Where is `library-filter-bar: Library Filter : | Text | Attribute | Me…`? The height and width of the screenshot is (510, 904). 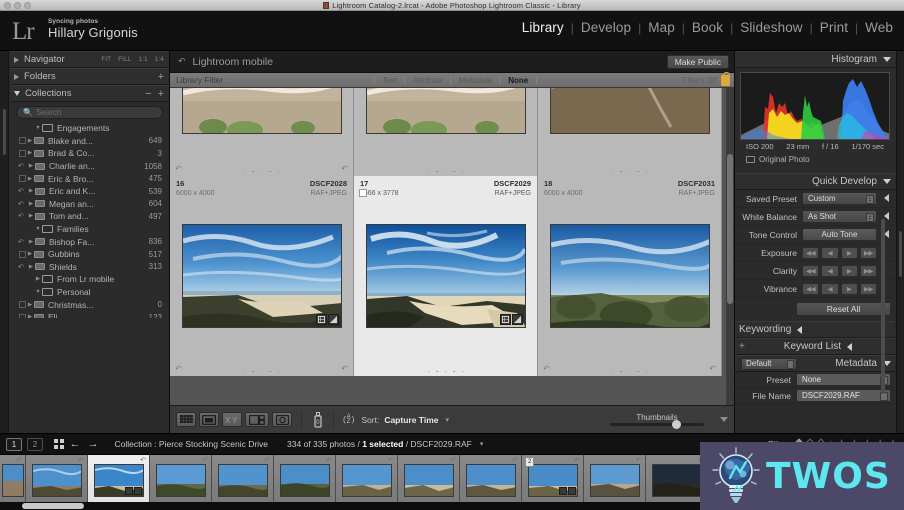
library-filter-bar: Library Filter : | Text | Attribute | Me… is located at coordinates (452, 79).